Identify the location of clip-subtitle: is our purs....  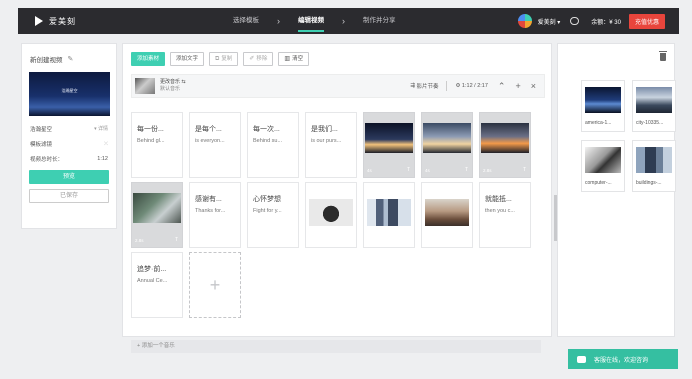
(326, 141).